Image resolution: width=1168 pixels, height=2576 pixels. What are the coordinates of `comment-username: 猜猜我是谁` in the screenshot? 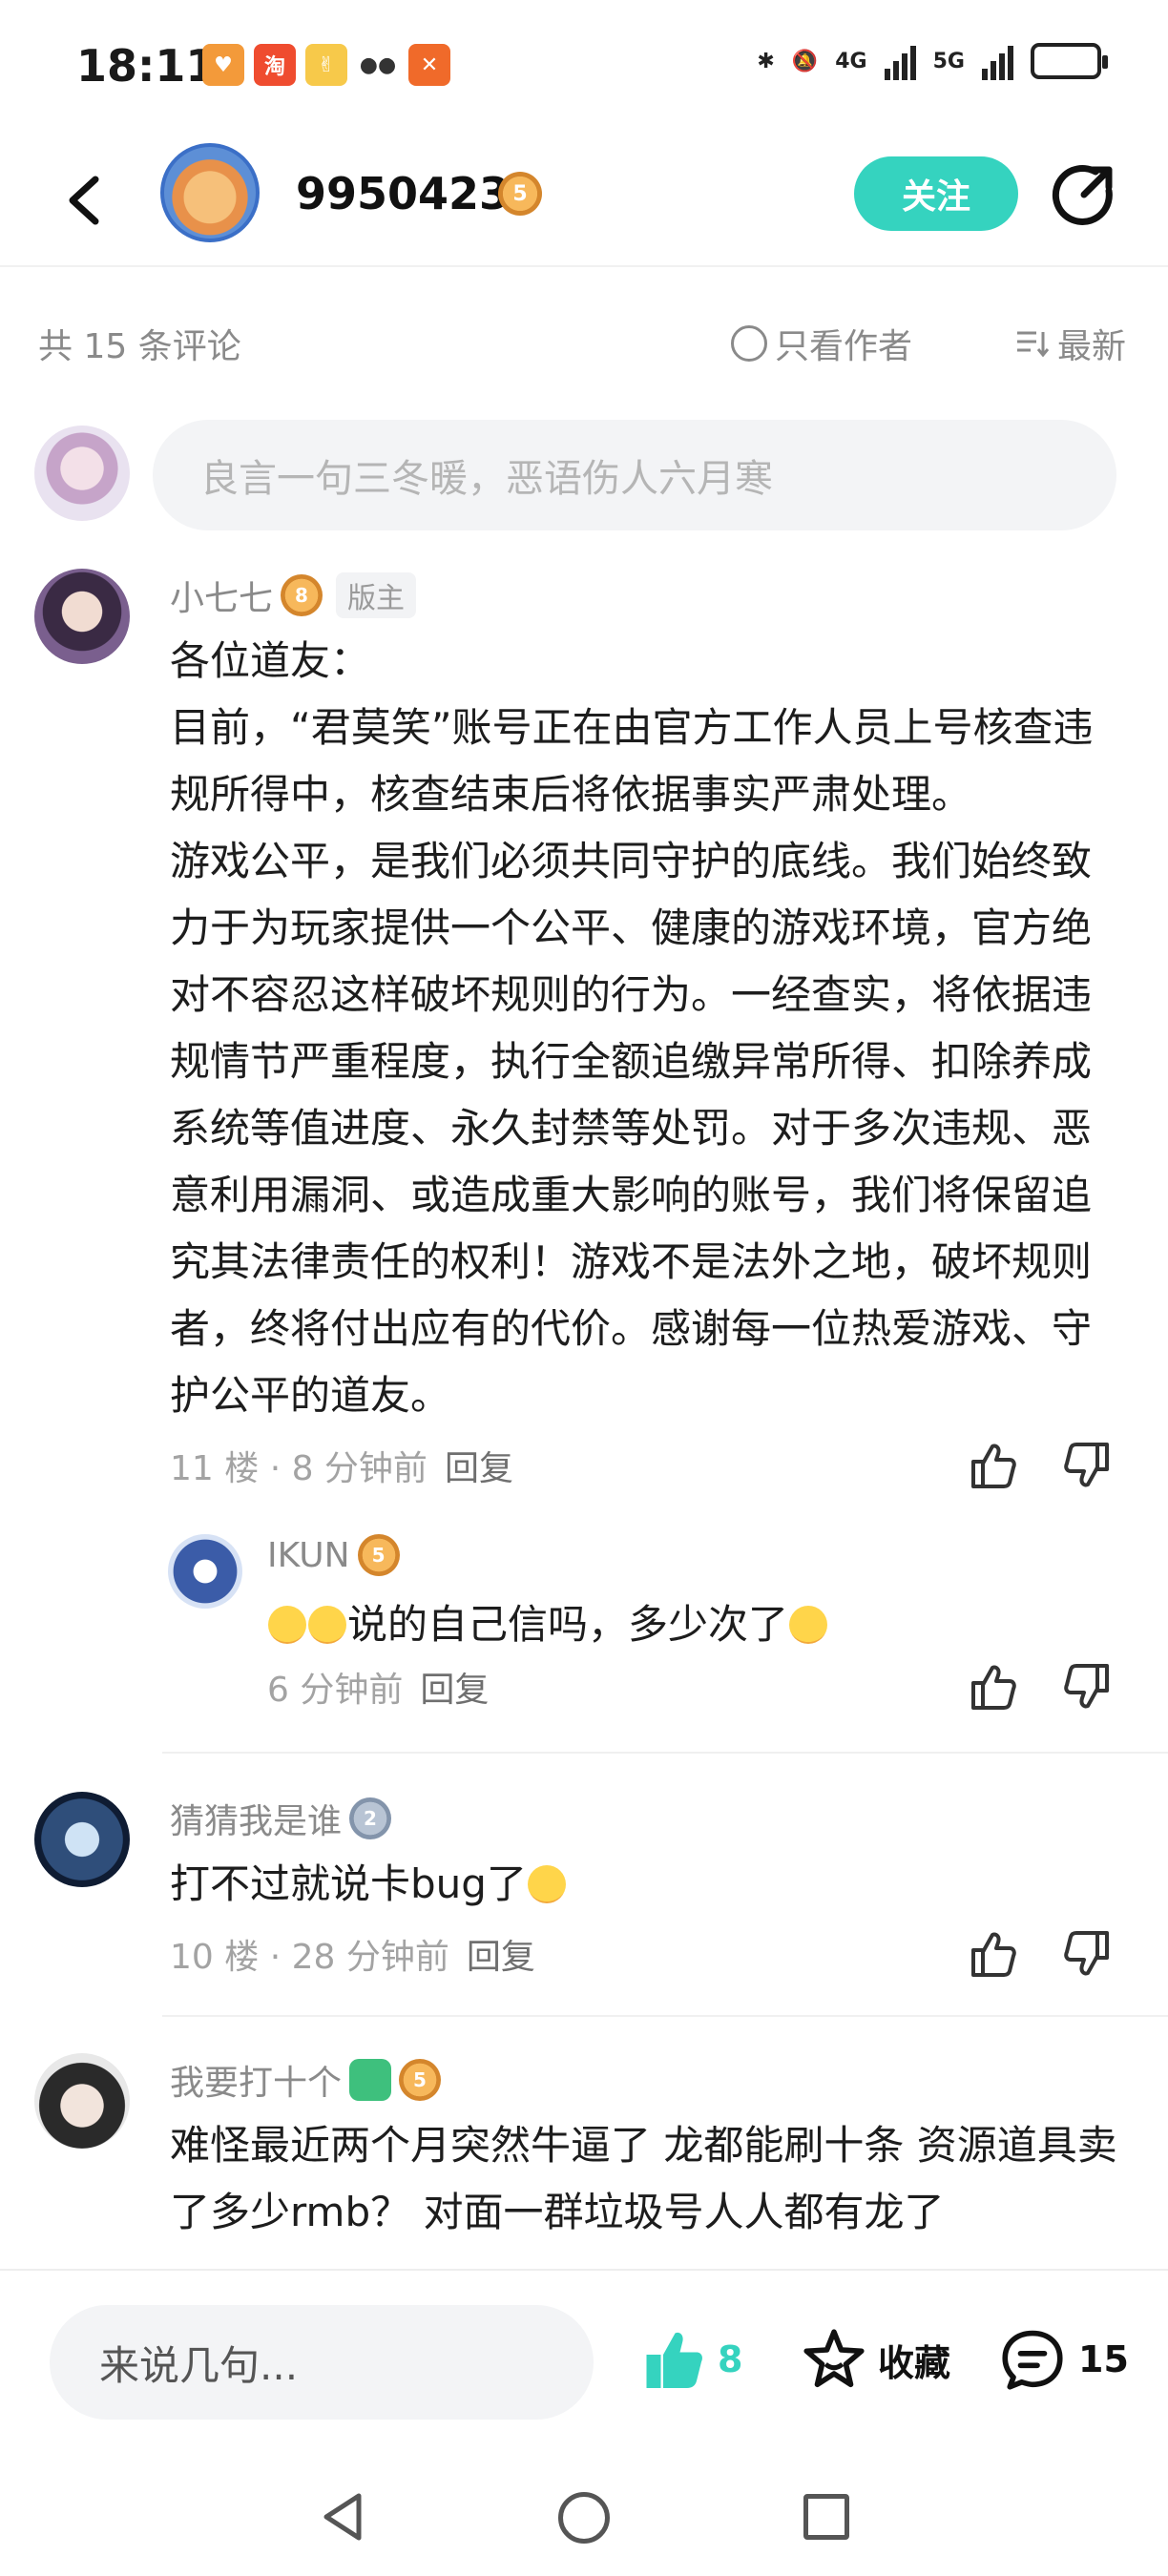 It's located at (256, 1818).